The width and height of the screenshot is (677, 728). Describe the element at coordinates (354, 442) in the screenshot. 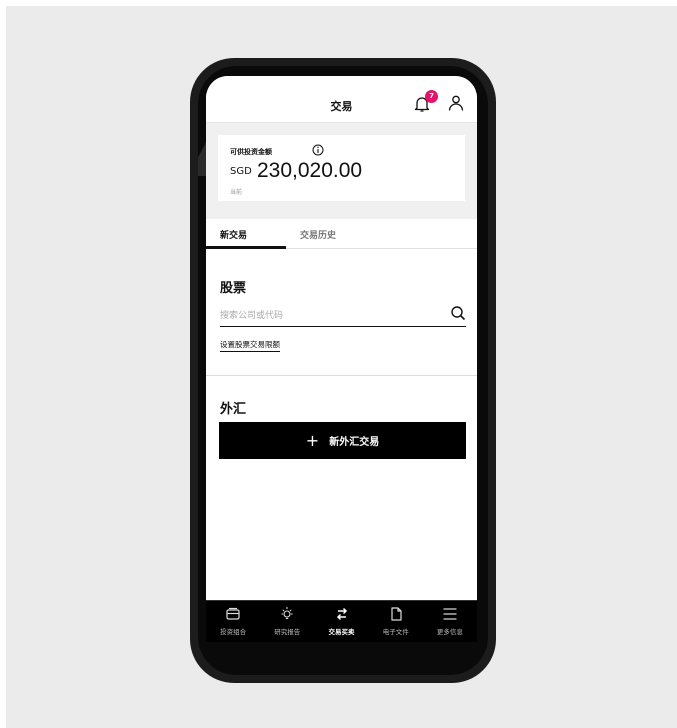

I see `new-fx-trade-label: 新外汇交易` at that location.